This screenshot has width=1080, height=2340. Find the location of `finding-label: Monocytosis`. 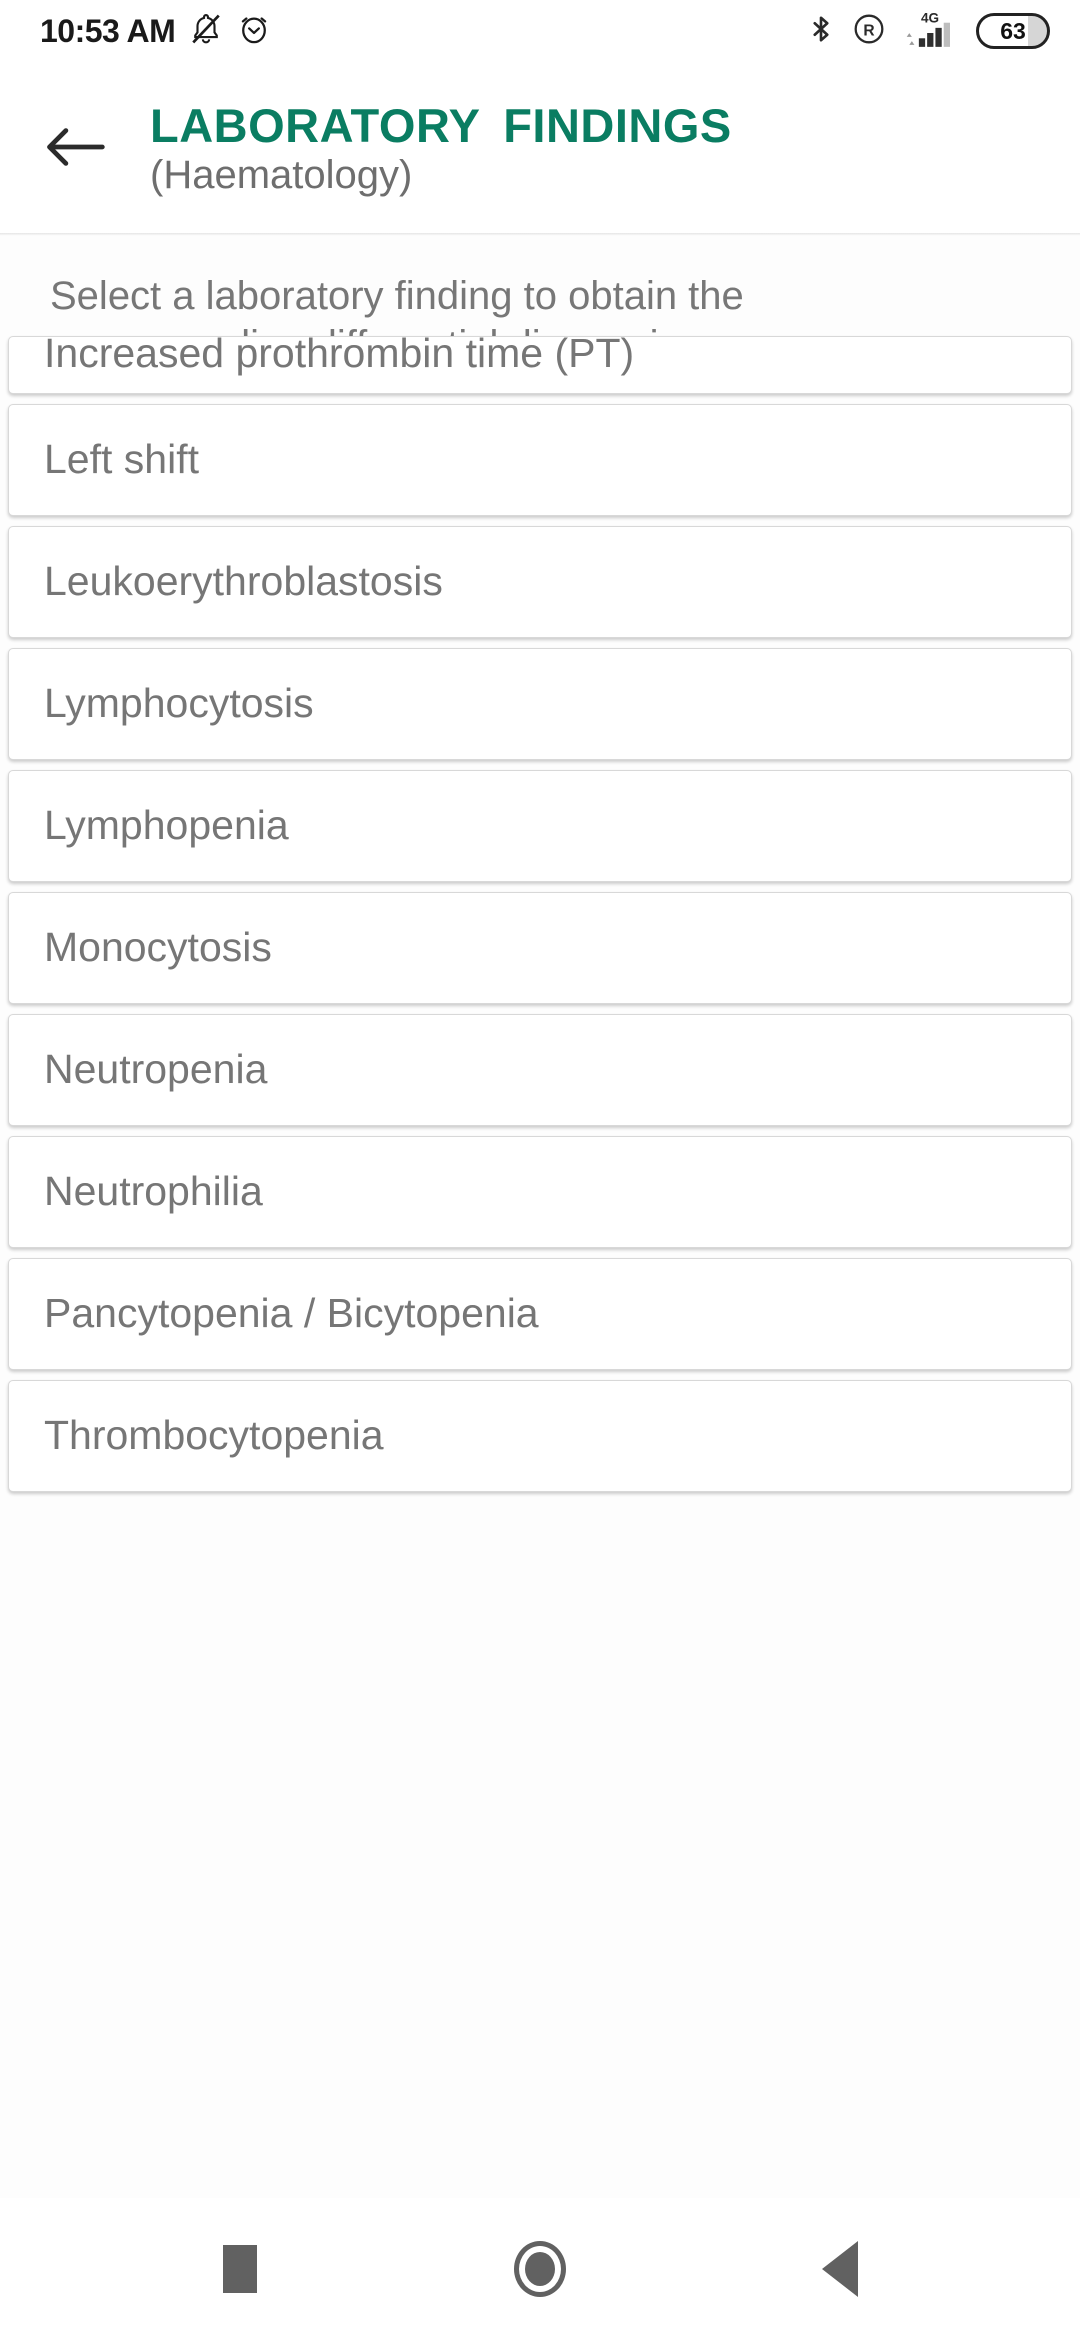

finding-label: Monocytosis is located at coordinates (158, 947).